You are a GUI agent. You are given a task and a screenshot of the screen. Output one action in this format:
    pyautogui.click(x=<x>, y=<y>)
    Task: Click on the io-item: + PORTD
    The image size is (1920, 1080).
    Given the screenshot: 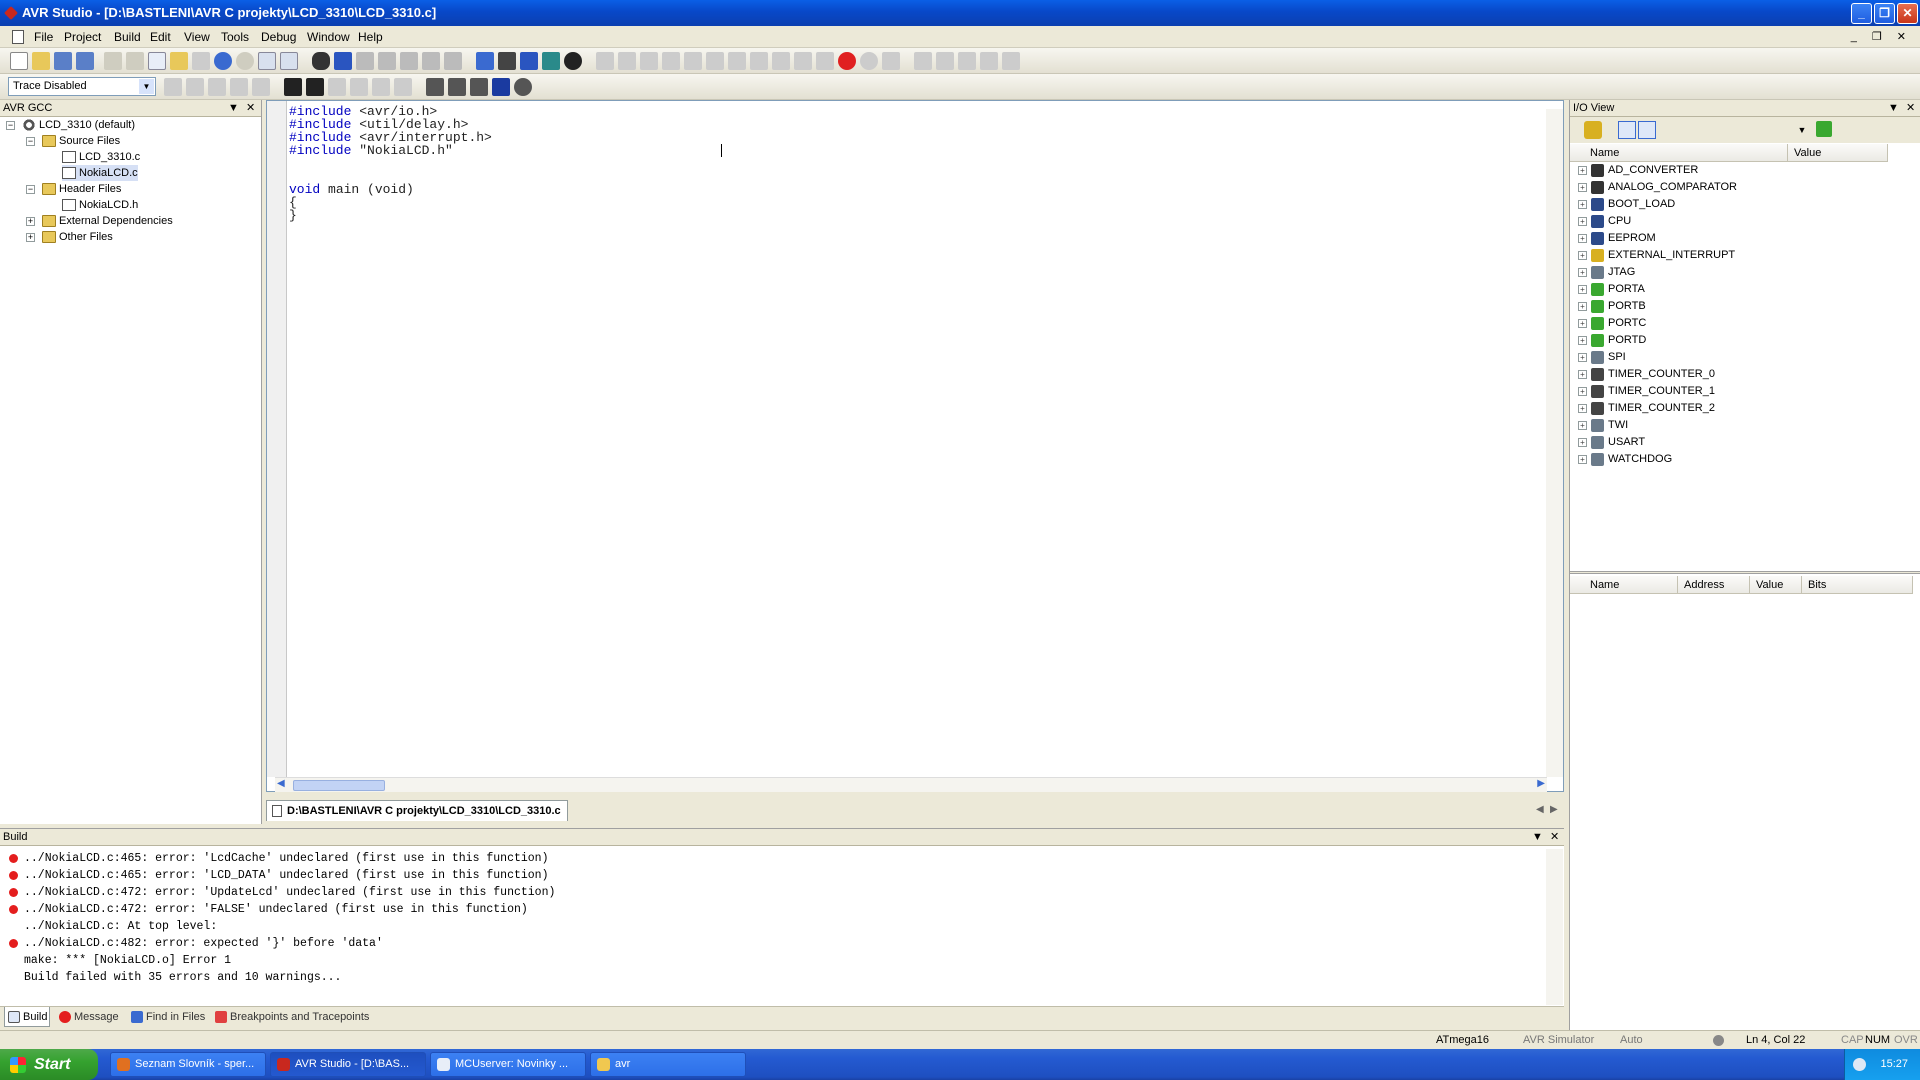 What is the action you would take?
    pyautogui.click(x=1612, y=340)
    